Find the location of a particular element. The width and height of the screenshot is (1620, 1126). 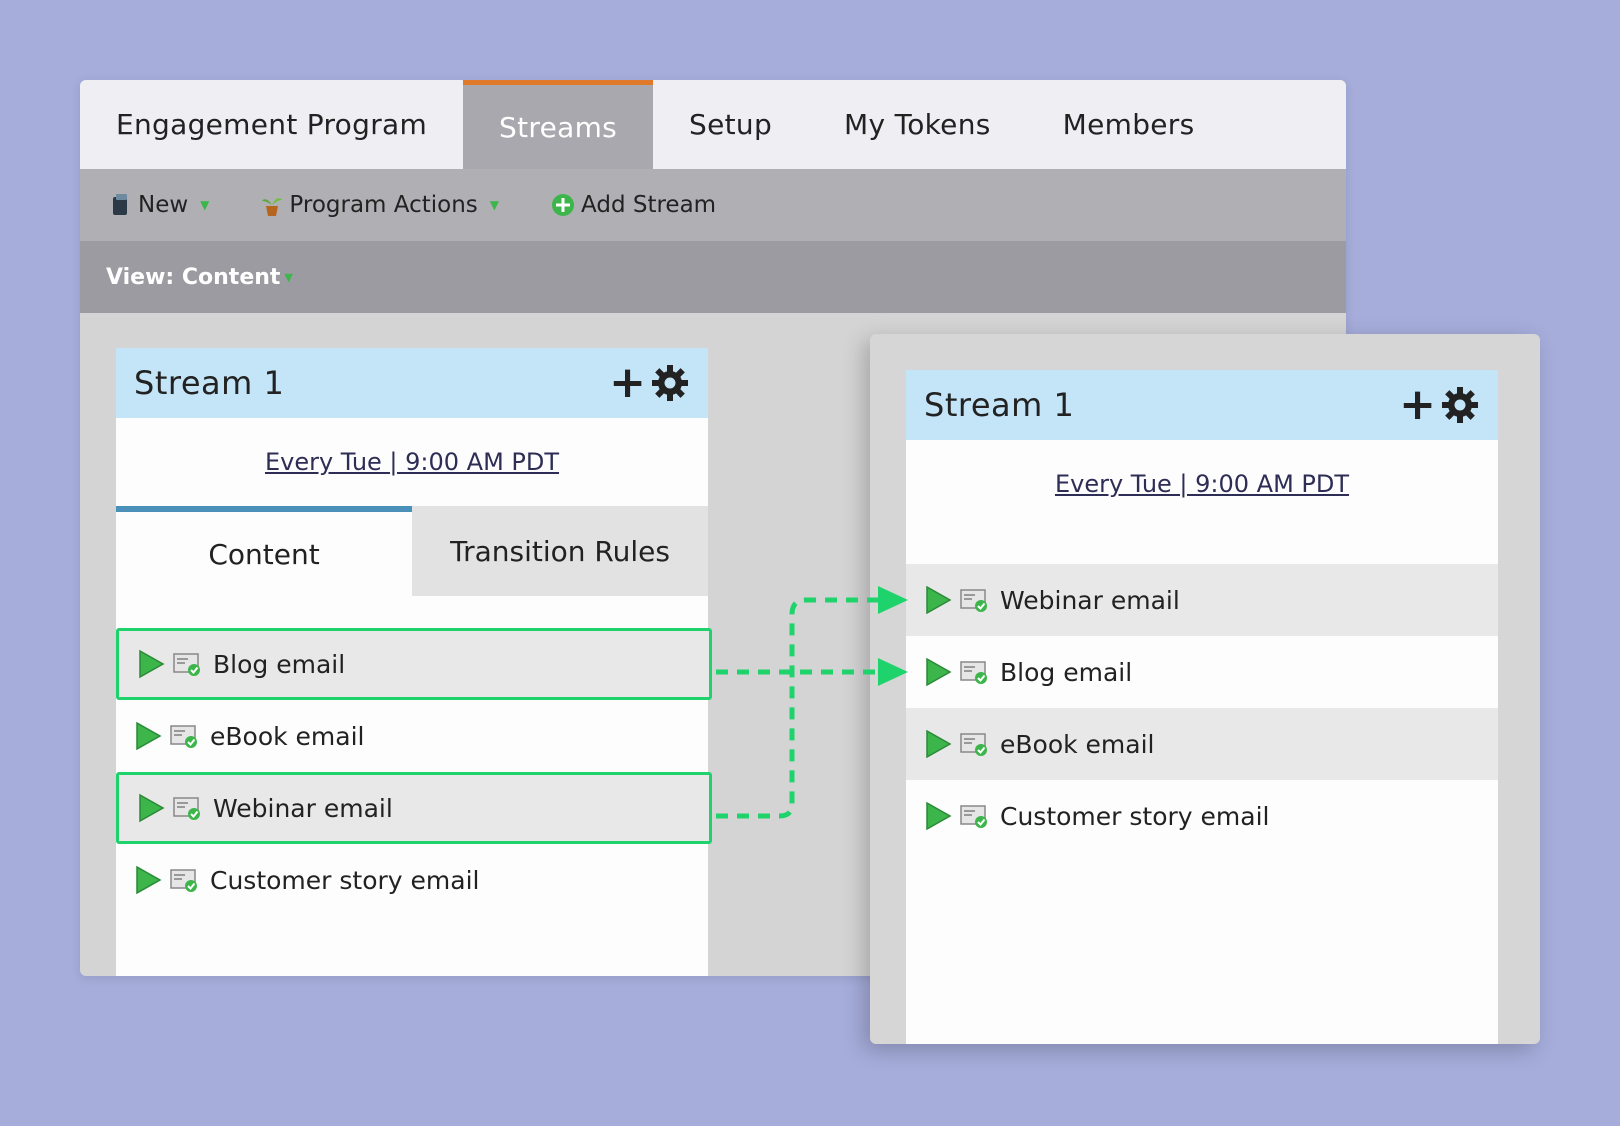

tab-content: Content is located at coordinates (264, 551).